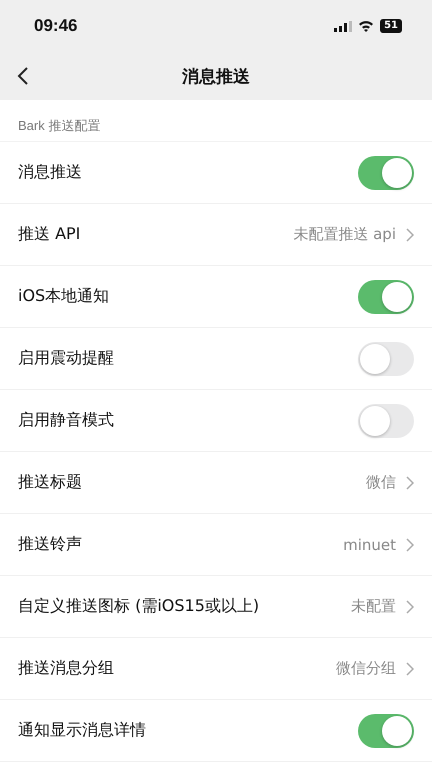  Describe the element at coordinates (216, 121) in the screenshot. I see `section-header: Bark 推送配置` at that location.